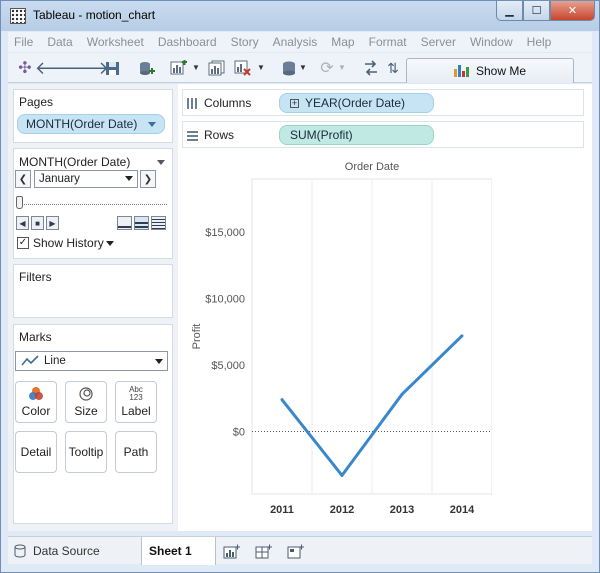  What do you see at coordinates (23, 179) in the screenshot?
I see `previous-page-button: ❮` at bounding box center [23, 179].